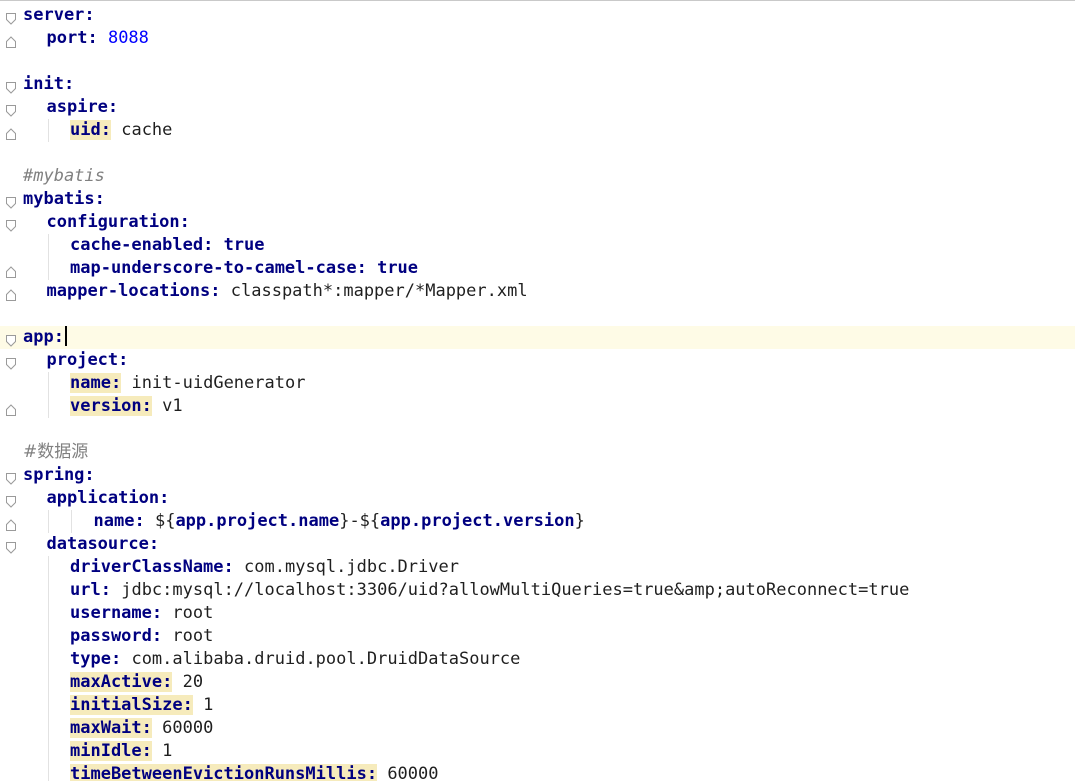 The image size is (1075, 781). I want to click on placeholder-syntax: ${, so click(165, 521).